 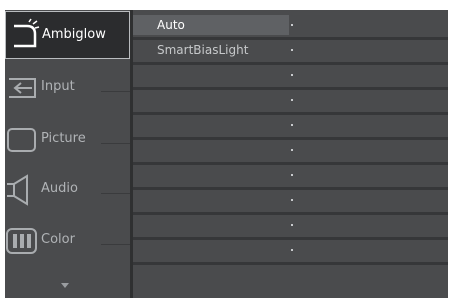 I want to click on submenu-option-smartbiaslight: SmartBiasLight, so click(x=290, y=50).